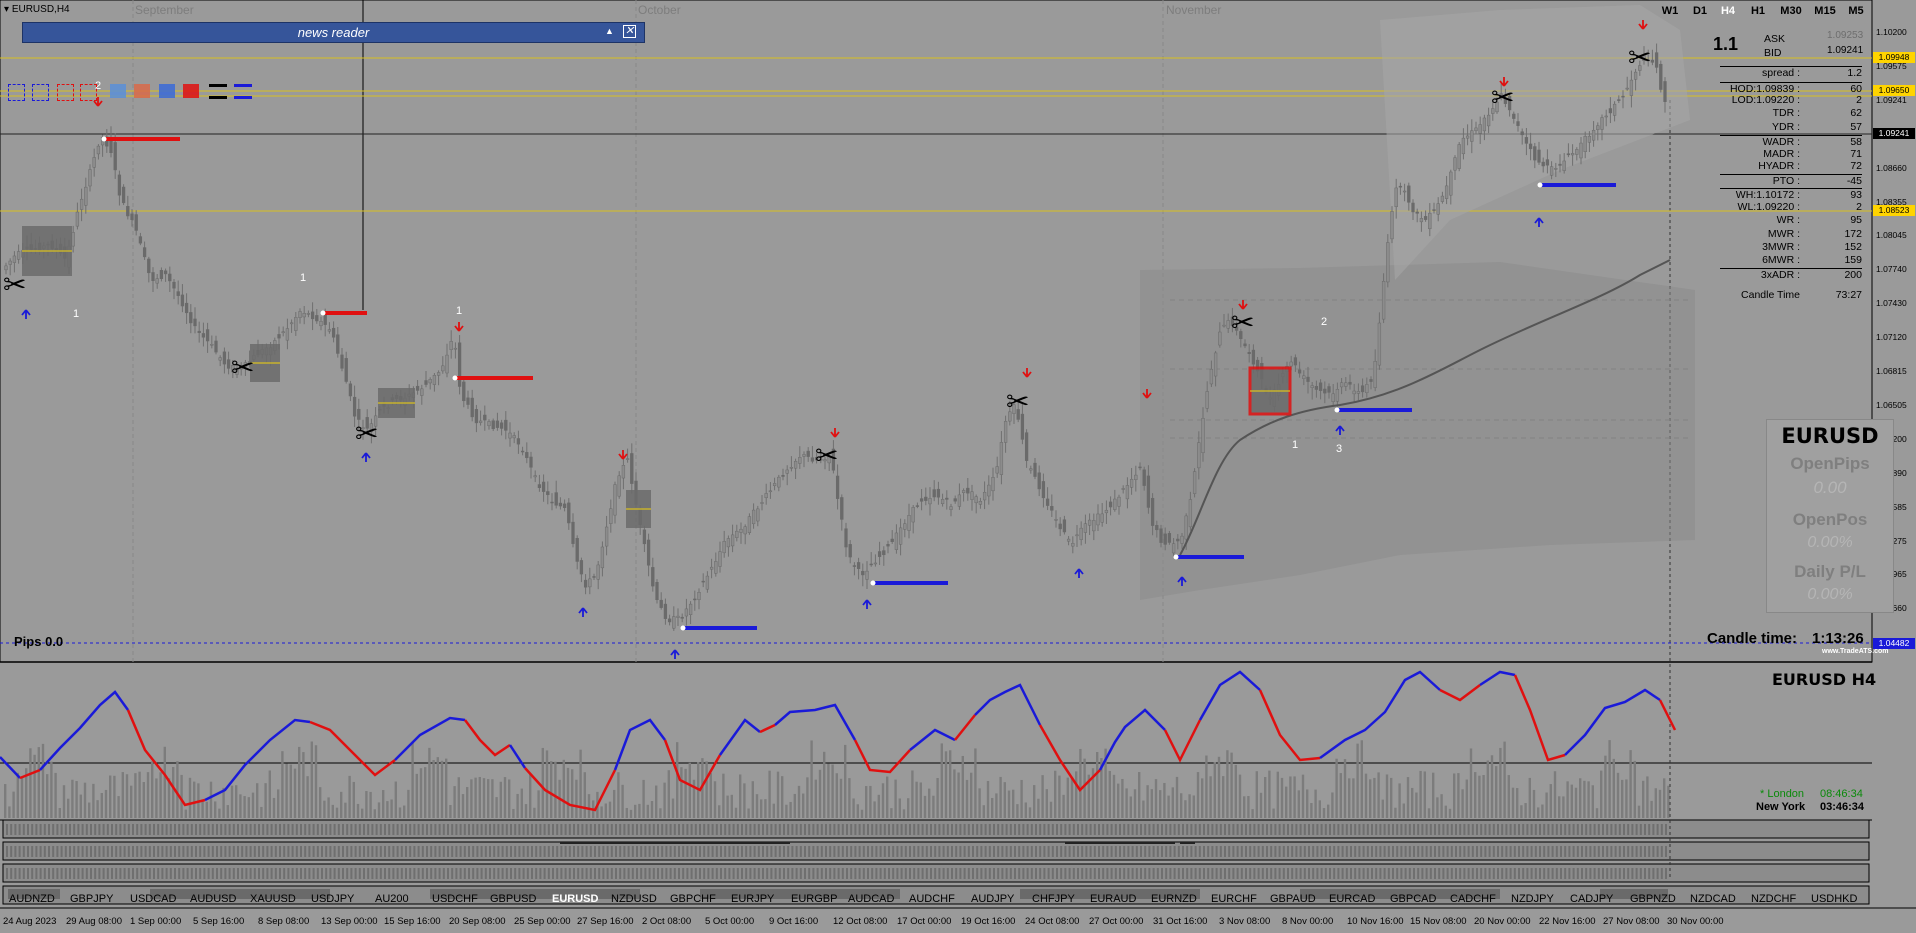 Image resolution: width=1916 pixels, height=933 pixels. Describe the element at coordinates (1834, 899) in the screenshot. I see `symbol-tab-usdhkd: USDHKD` at that location.